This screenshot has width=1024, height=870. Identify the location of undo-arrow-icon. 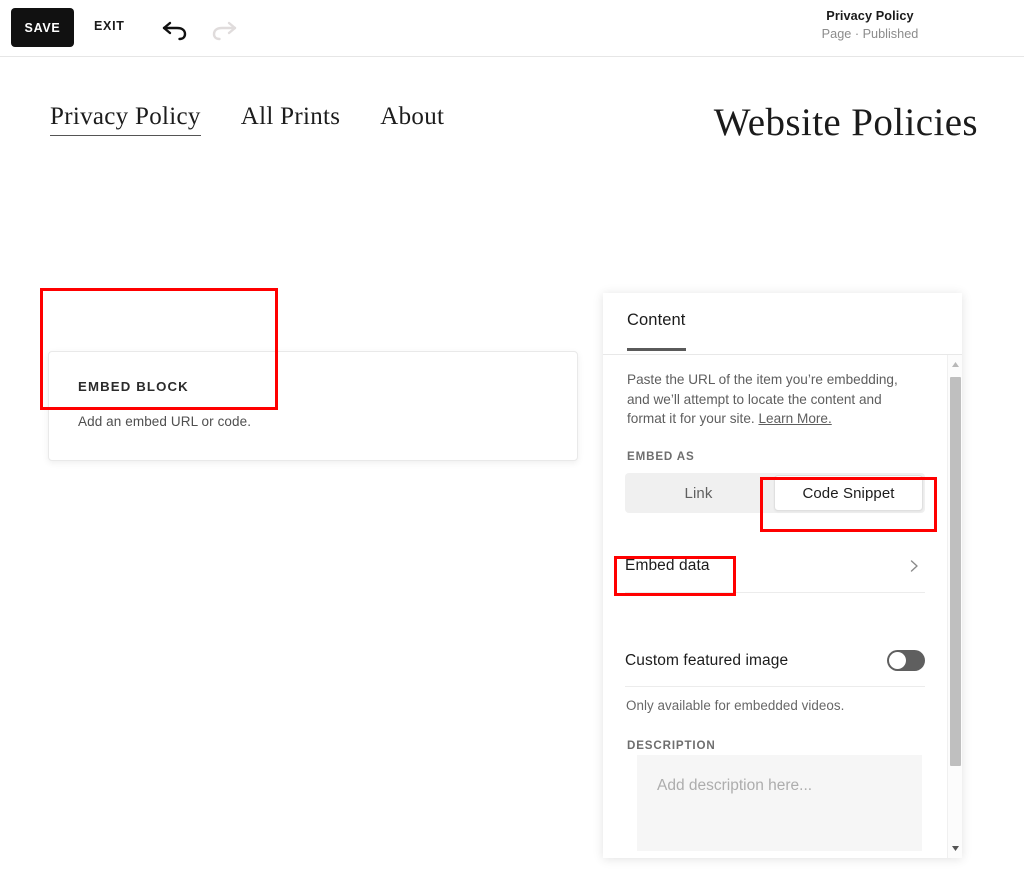
(175, 28).